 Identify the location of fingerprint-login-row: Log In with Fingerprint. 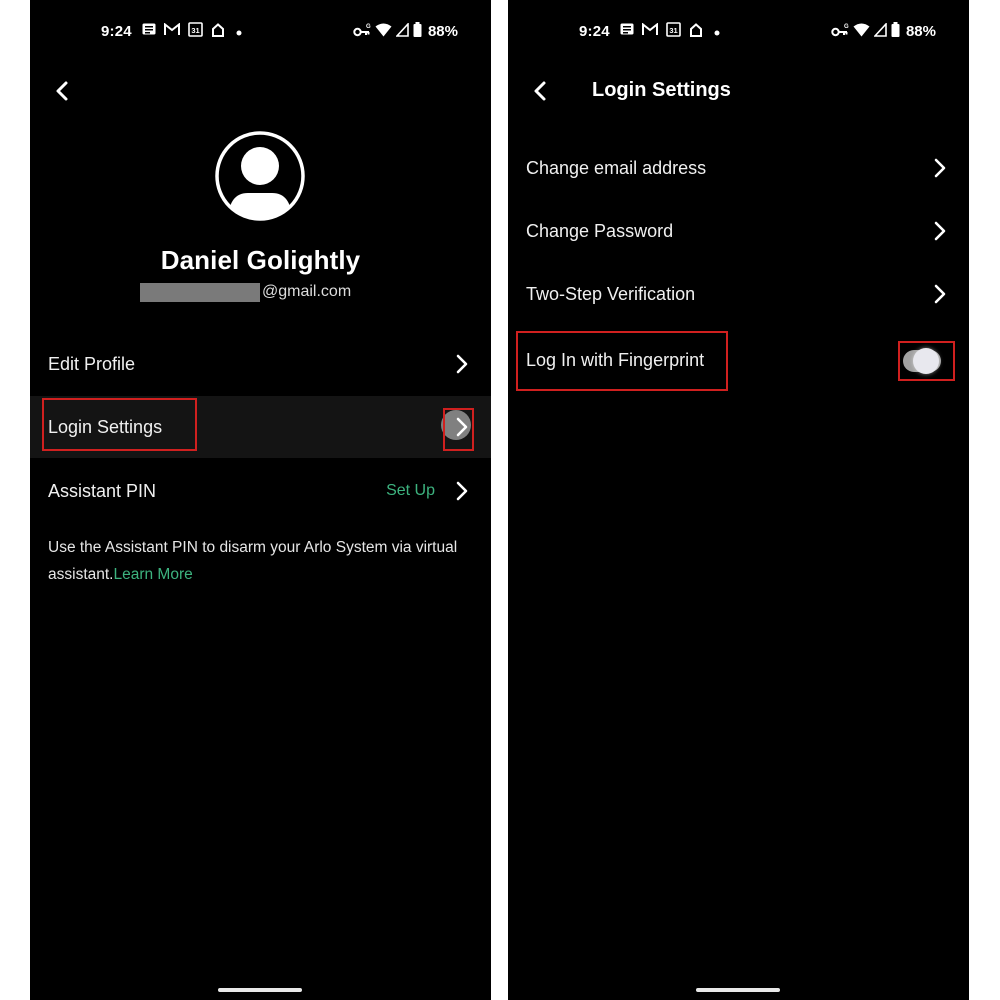
(738, 360).